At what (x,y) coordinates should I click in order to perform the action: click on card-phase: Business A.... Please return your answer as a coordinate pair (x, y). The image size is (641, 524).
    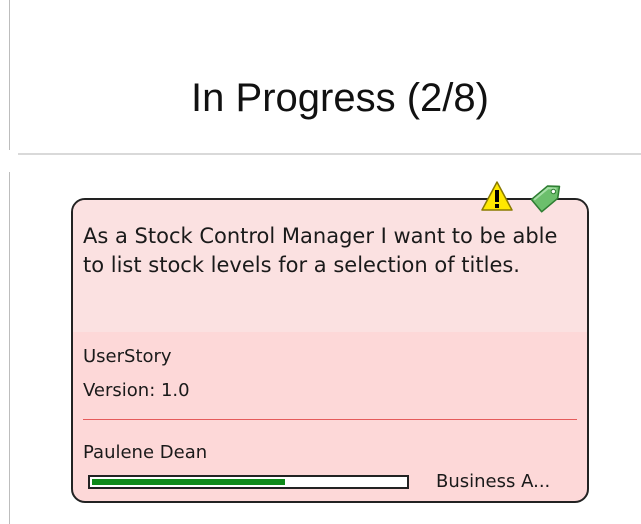
    Looking at the image, I should click on (493, 481).